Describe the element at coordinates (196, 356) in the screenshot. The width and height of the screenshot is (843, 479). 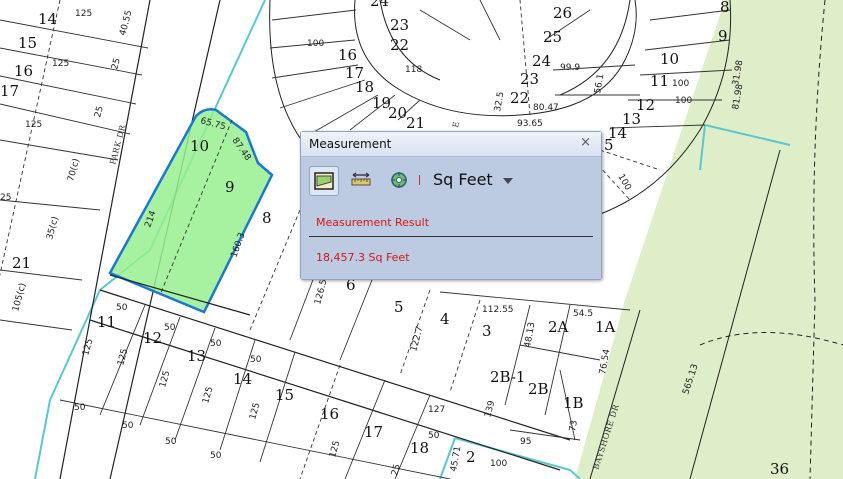
I see `svg-text: 13` at that location.